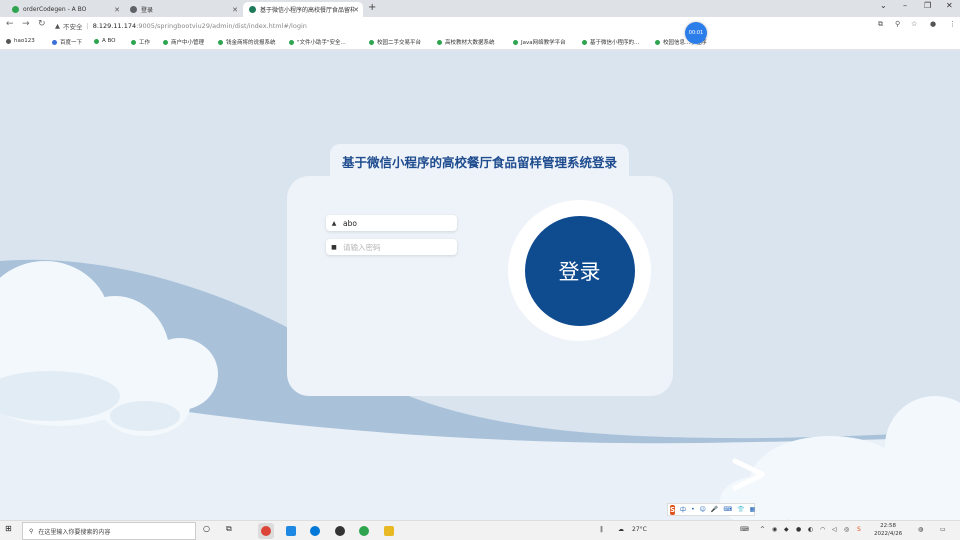 The image size is (960, 540). Describe the element at coordinates (479, 161) in the screenshot. I see `login-title-tab: 基于微信小程序的高校餐厅食品留样管理系统登录` at that location.